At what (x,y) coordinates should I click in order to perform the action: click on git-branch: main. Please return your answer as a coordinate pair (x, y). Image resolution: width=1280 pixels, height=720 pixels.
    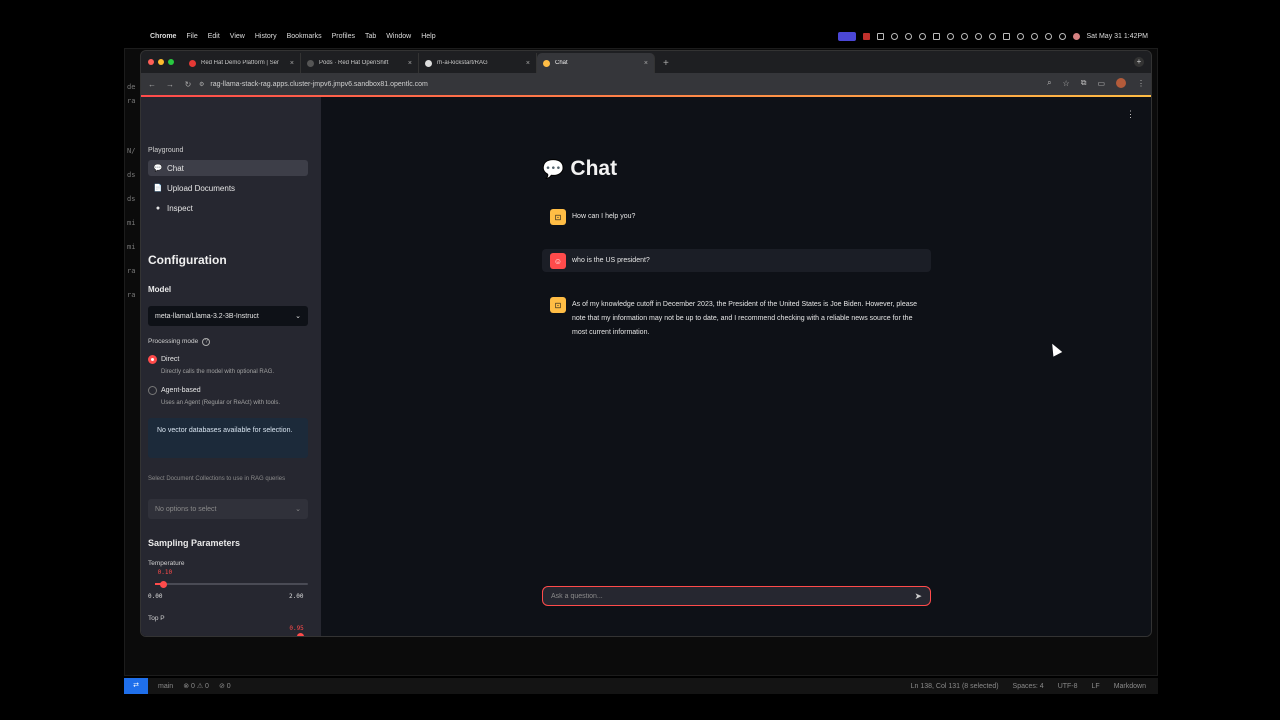
    Looking at the image, I should click on (165, 686).